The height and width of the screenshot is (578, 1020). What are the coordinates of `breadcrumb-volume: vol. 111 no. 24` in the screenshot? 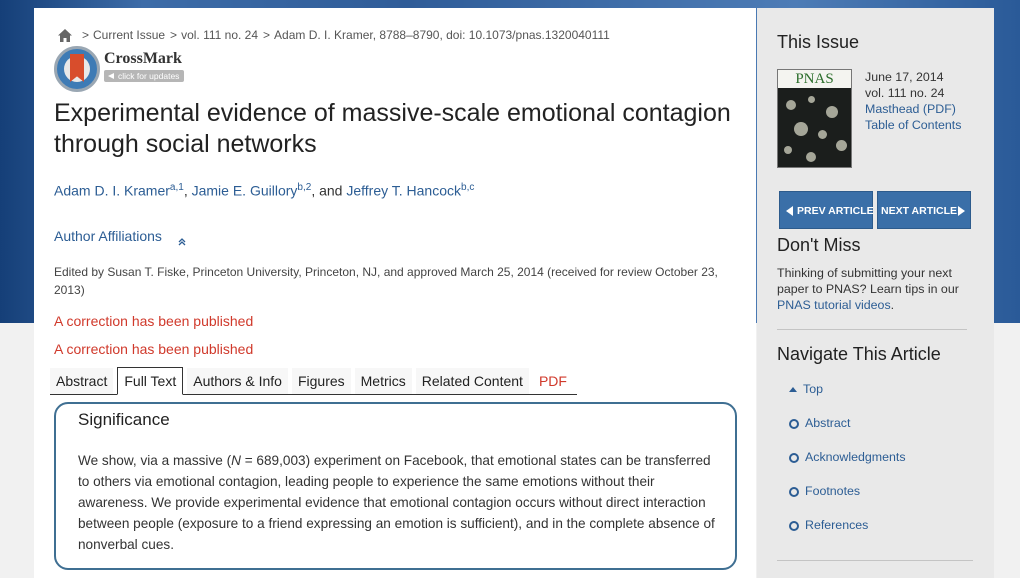 It's located at (219, 35).